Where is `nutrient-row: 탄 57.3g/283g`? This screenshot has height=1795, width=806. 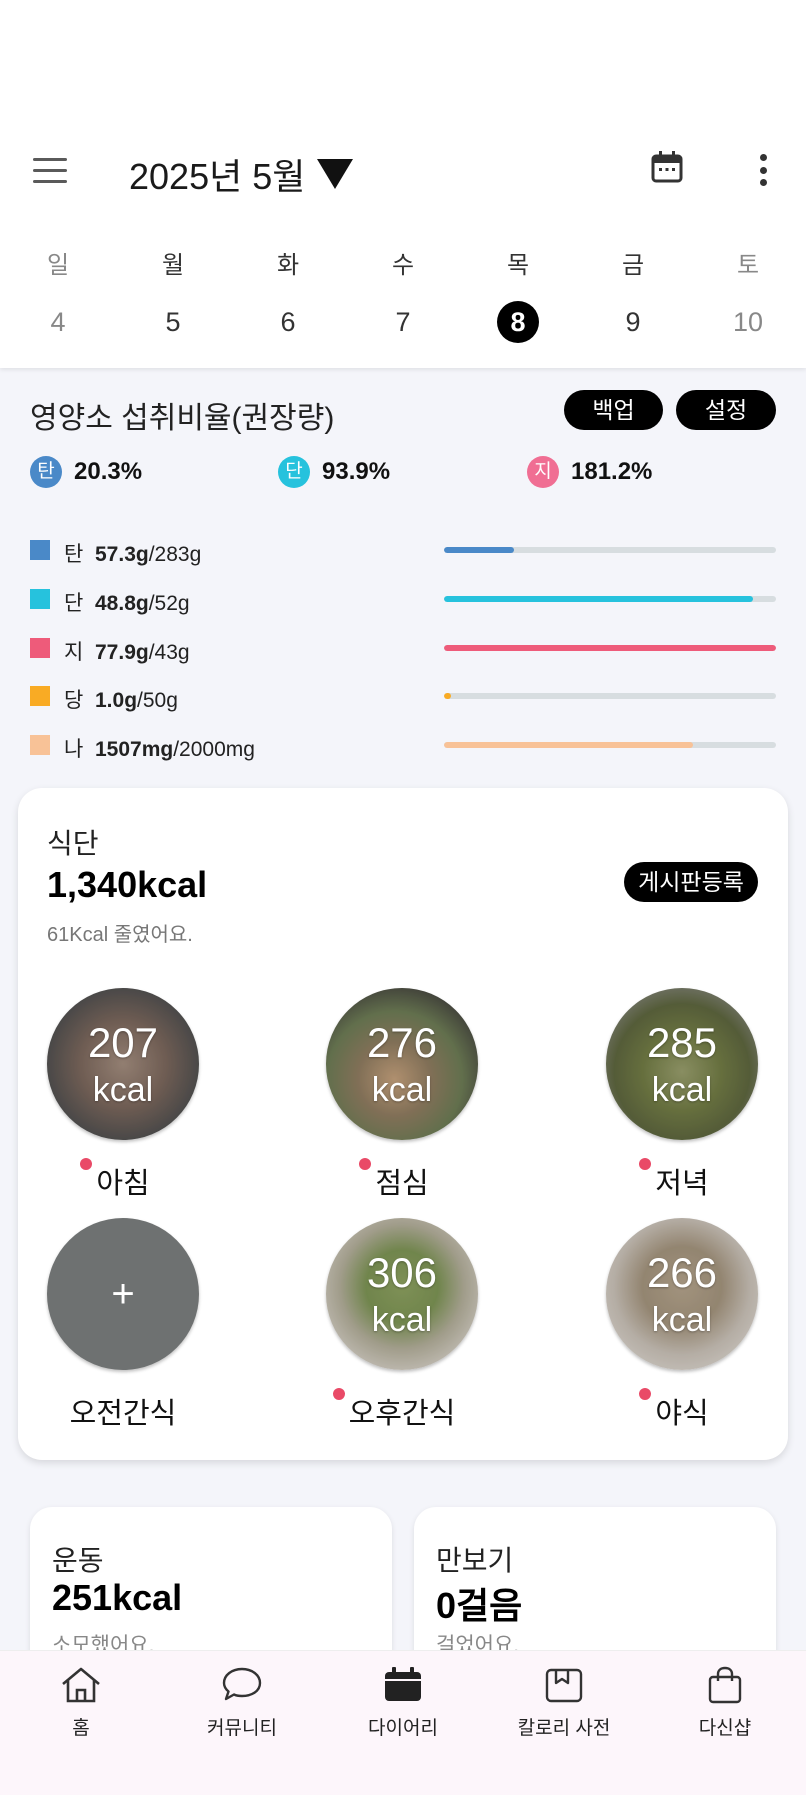
nutrient-row: 탄 57.3g/283g is located at coordinates (403, 552).